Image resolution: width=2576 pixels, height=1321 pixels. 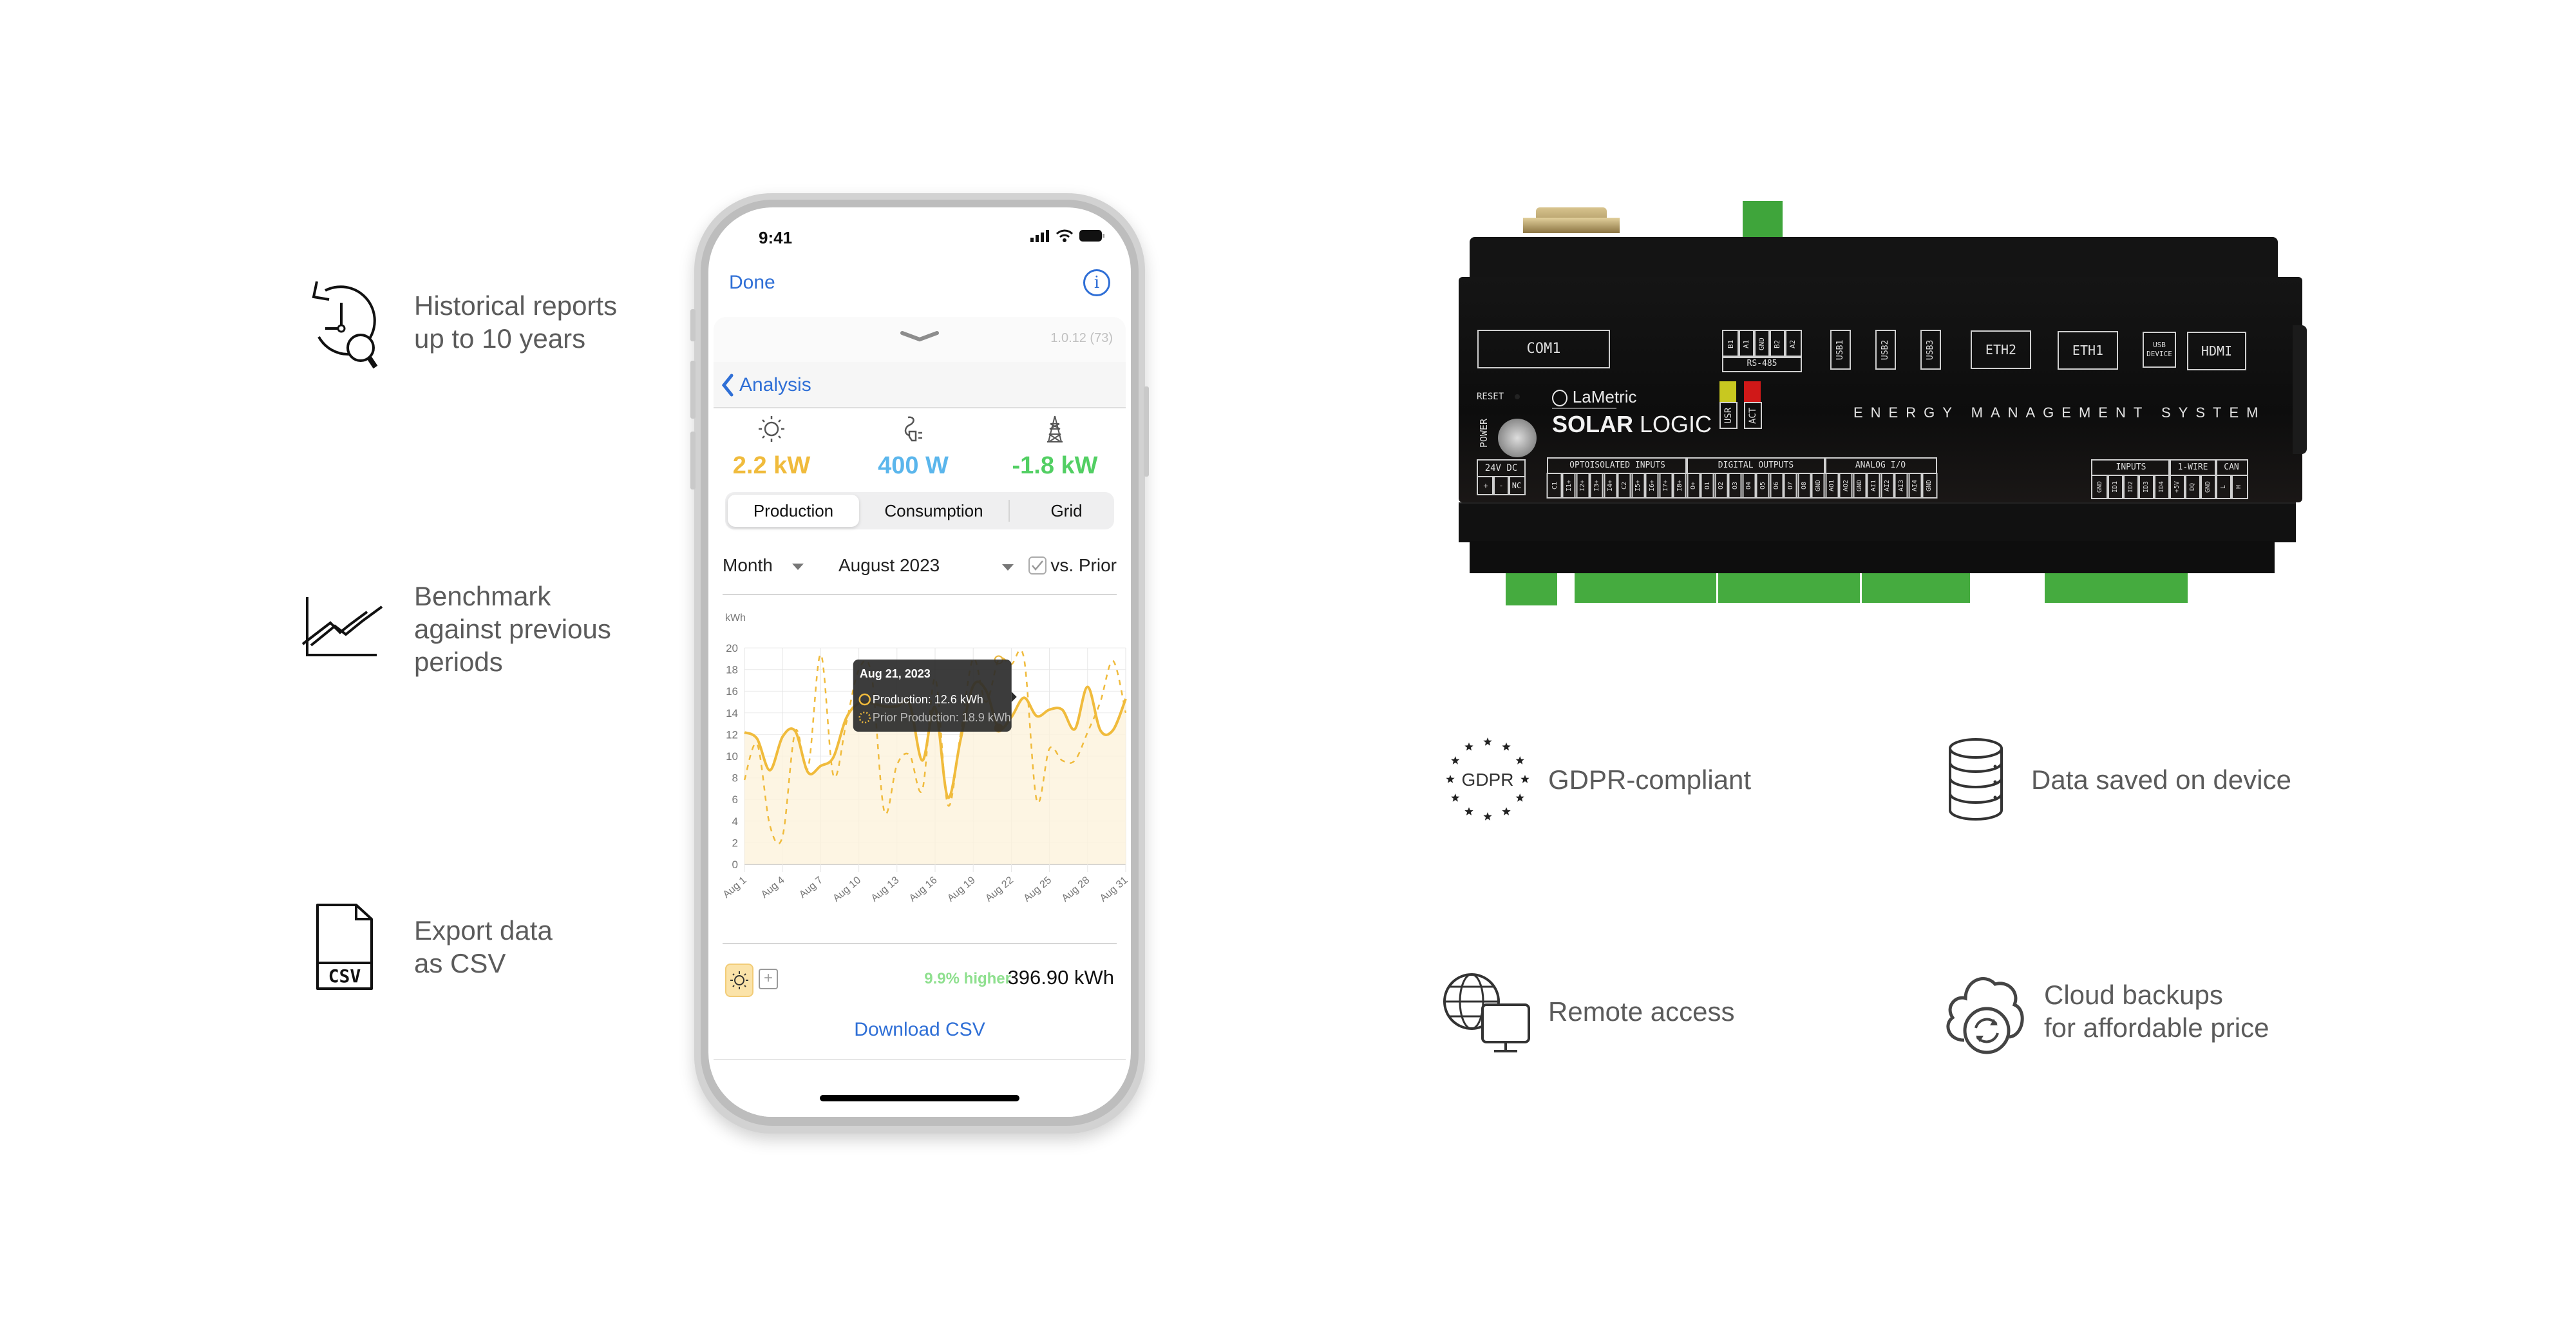 I want to click on power-terminal-block, so click(x=1531, y=589).